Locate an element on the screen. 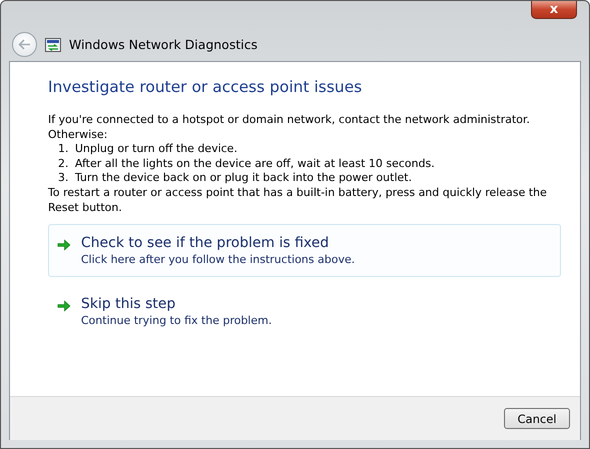 Image resolution: width=590 pixels, height=449 pixels. instruction-text: If you're connected to a hotspot or domain network, contact the network administrator. is located at coordinates (289, 120).